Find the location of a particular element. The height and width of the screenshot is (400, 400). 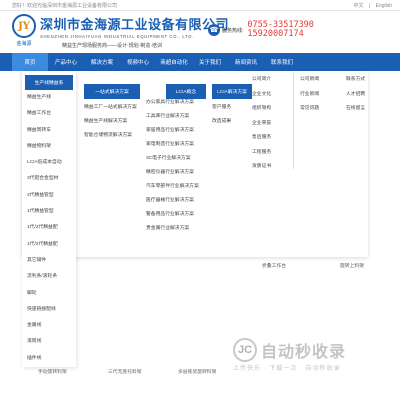

industry-item: 汽车零部件行业解决方案 is located at coordinates (177, 187).